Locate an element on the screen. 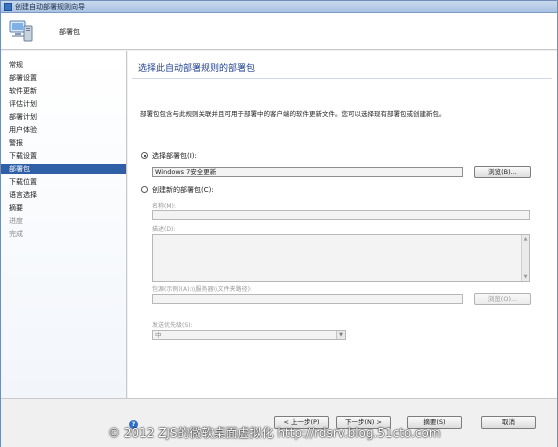 This screenshot has height=447, width=558. sidebar-item-completion: 完成 is located at coordinates (16, 234).